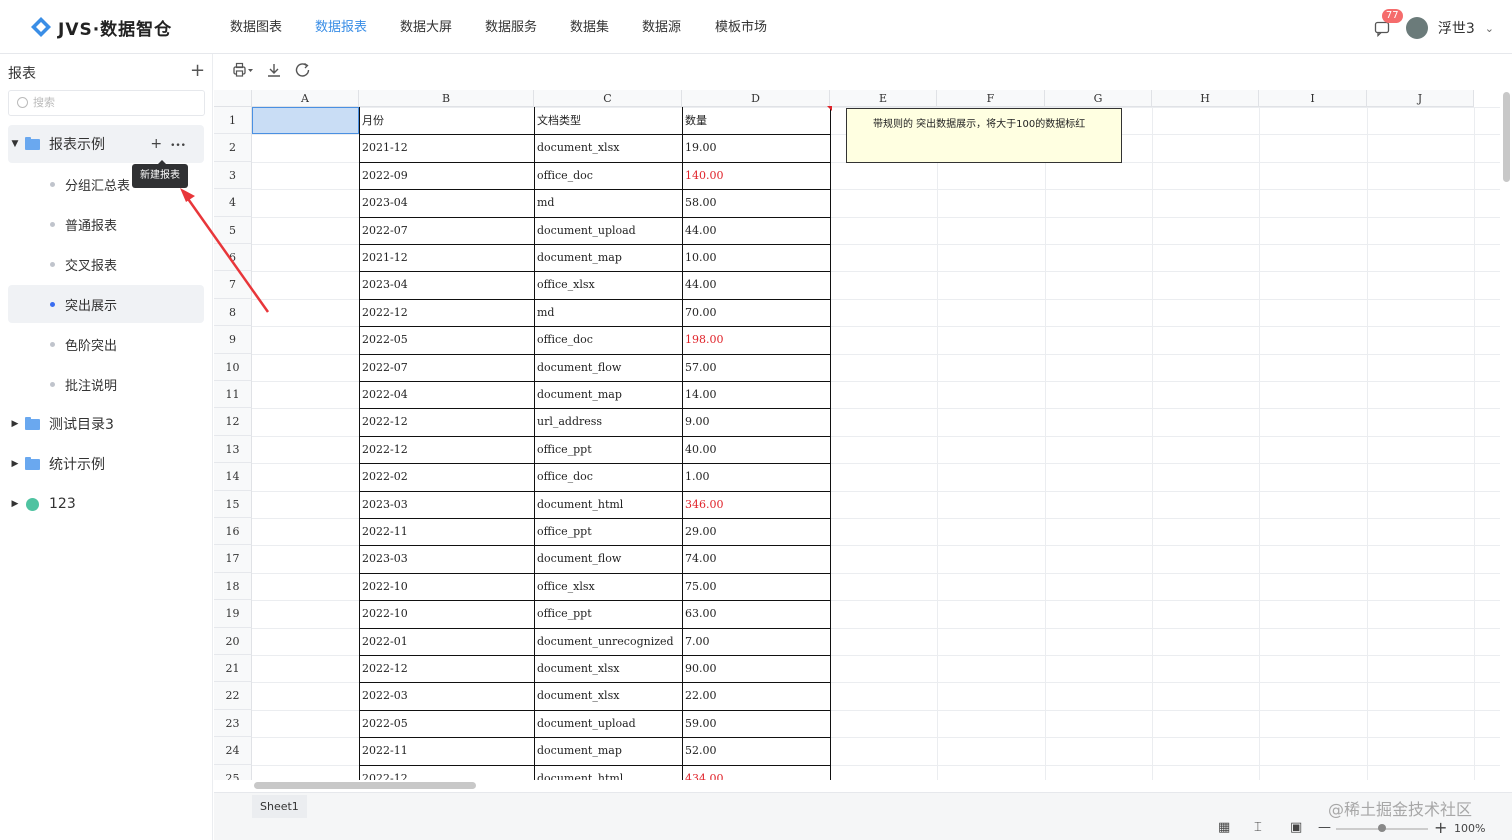  I want to click on table-cell: 59.00, so click(756, 723).